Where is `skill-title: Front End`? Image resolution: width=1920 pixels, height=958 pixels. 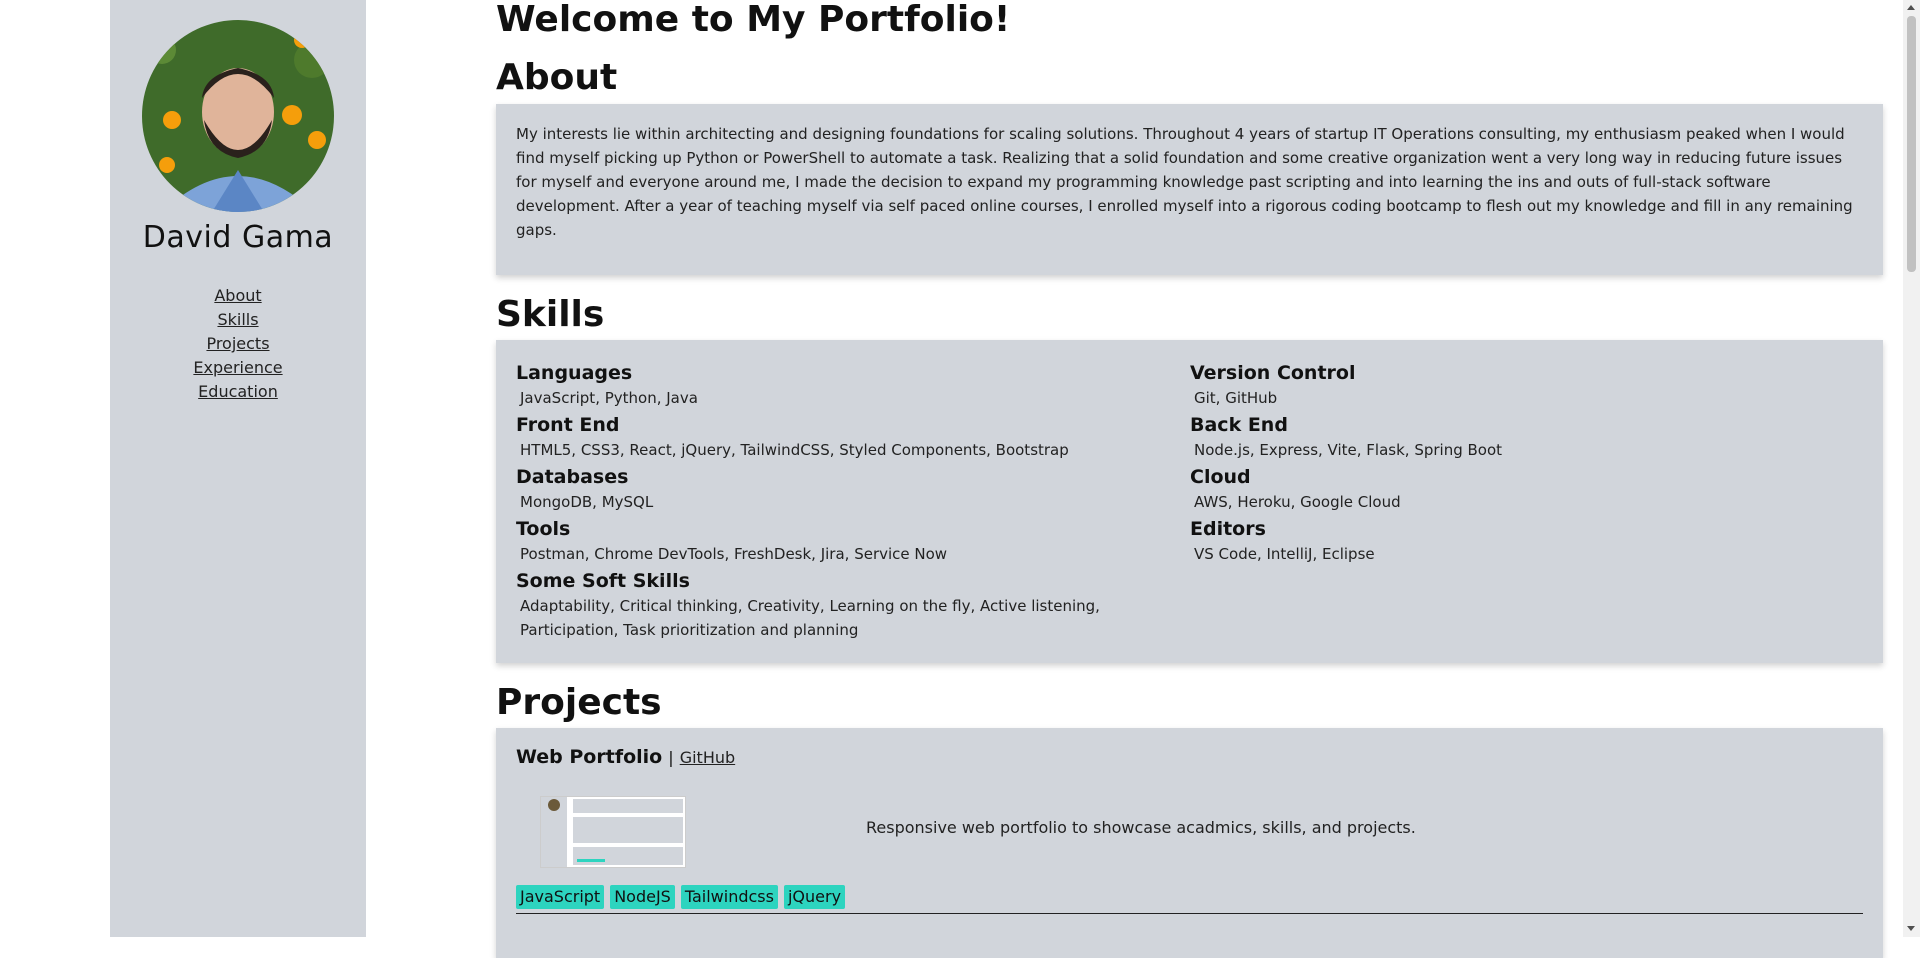
skill-title: Front End is located at coordinates (568, 425).